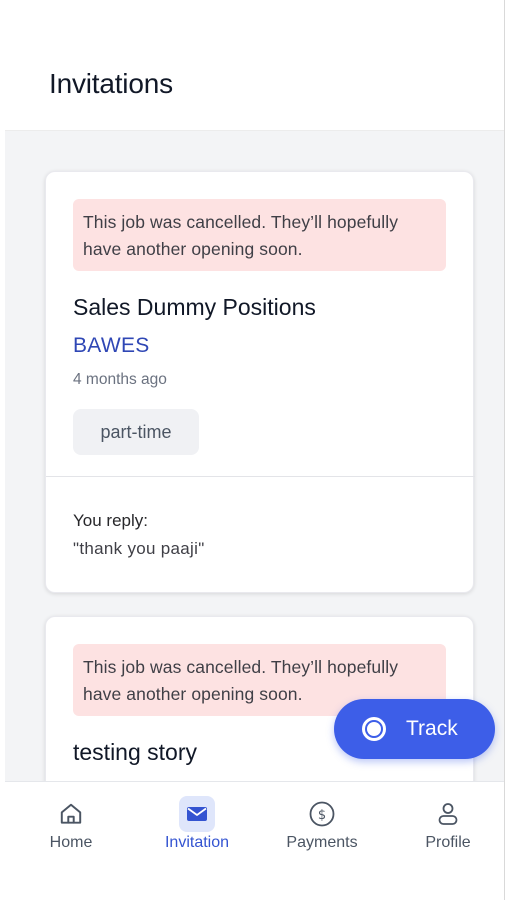 Image resolution: width=507 pixels, height=900 pixels. What do you see at coordinates (139, 548) in the screenshot?
I see `reply-text: "thank you paaji"` at bounding box center [139, 548].